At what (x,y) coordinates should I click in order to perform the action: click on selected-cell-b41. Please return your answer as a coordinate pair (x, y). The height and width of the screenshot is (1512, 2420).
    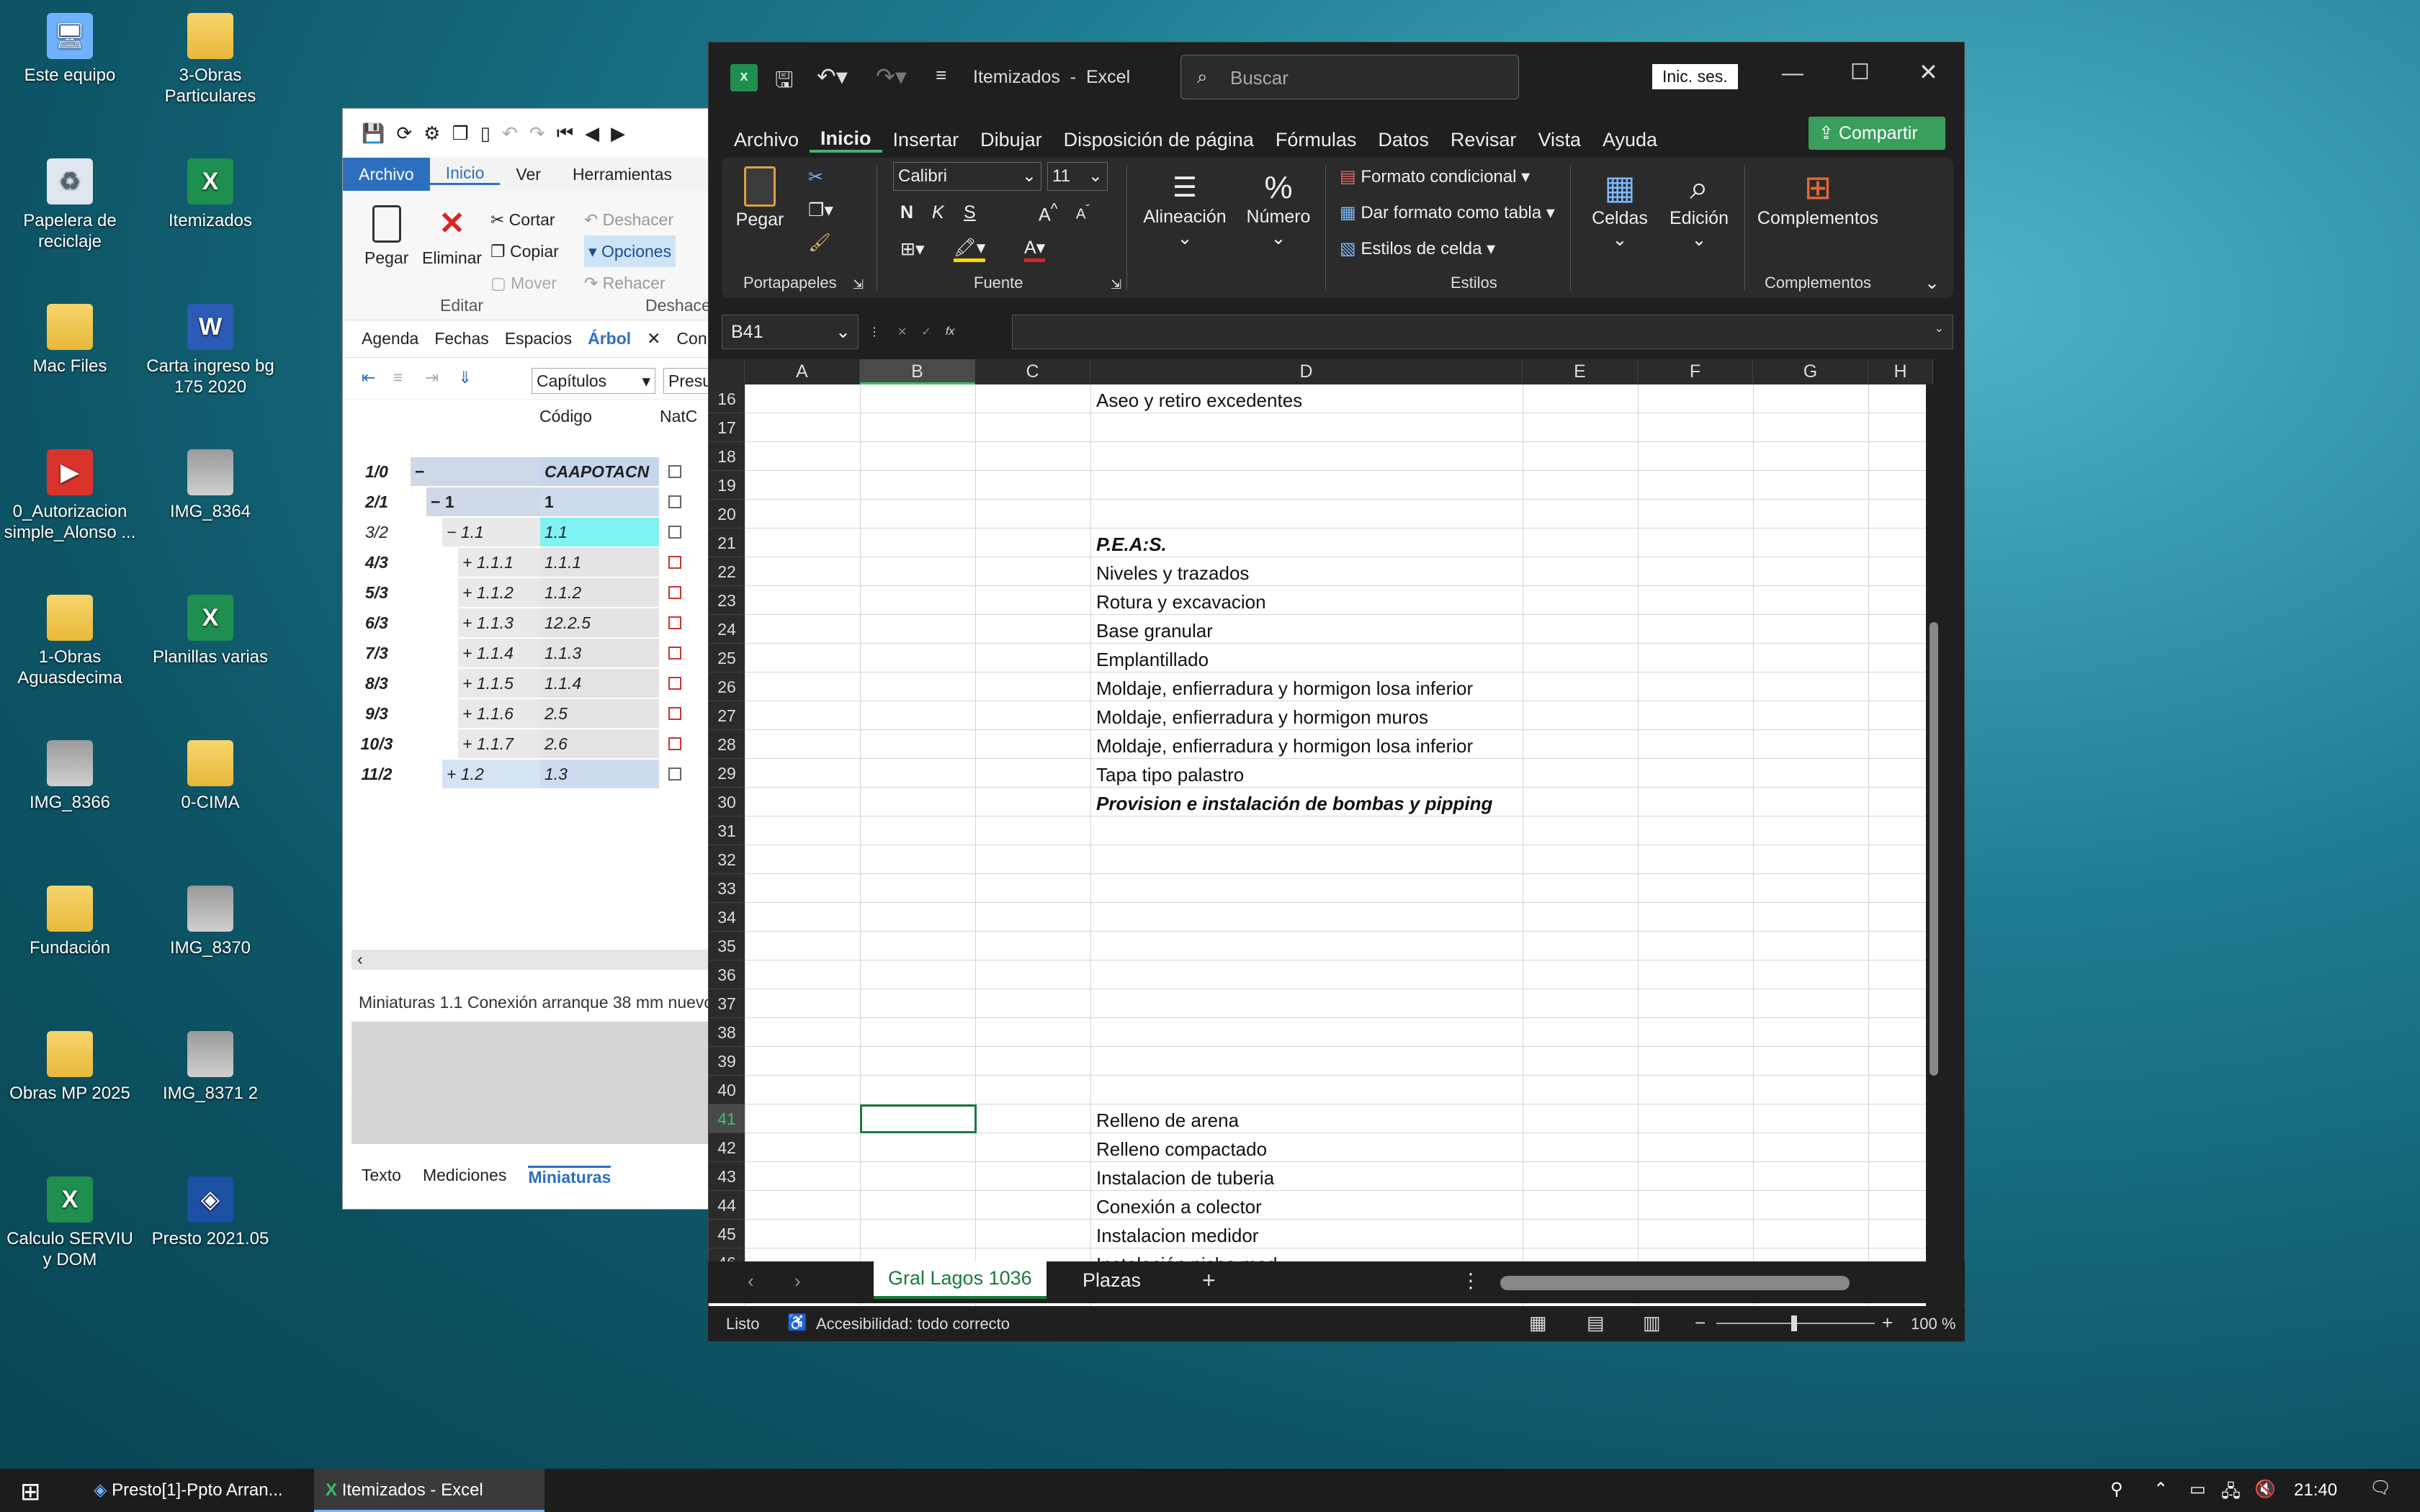
    Looking at the image, I should click on (918, 1118).